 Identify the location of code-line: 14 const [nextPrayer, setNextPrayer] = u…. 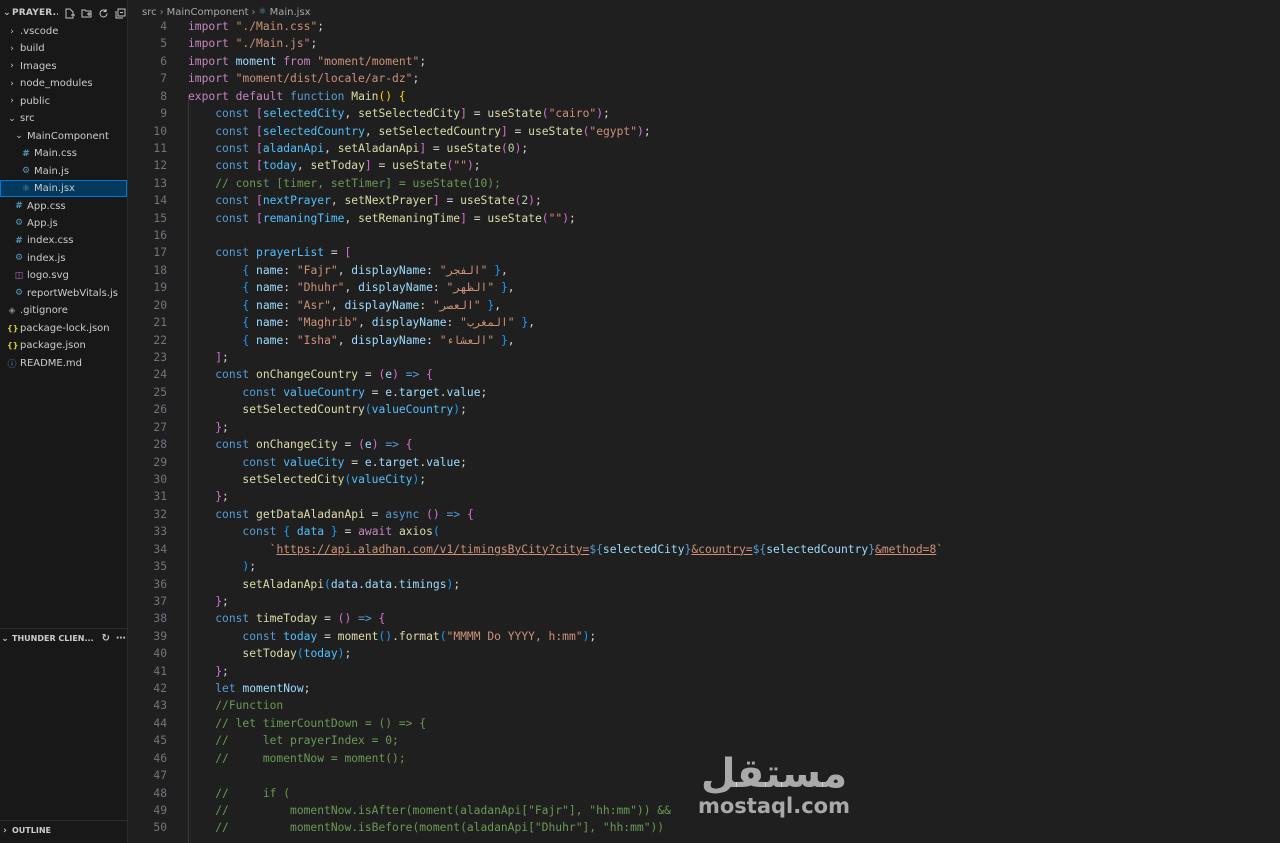
(704, 200).